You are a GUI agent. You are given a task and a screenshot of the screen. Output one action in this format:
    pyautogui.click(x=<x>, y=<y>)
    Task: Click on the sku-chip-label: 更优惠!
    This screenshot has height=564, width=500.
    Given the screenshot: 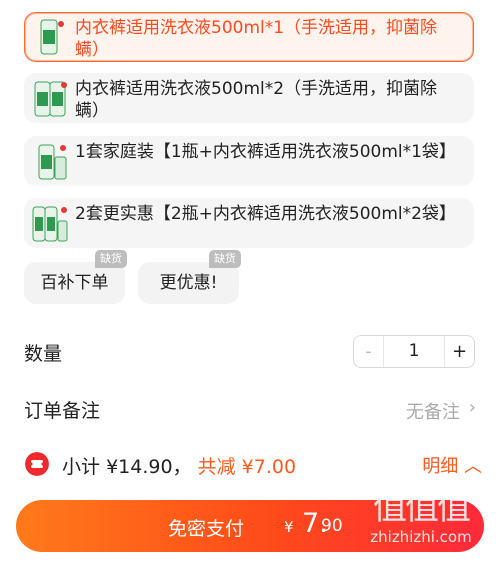 What is the action you would take?
    pyautogui.click(x=188, y=283)
    